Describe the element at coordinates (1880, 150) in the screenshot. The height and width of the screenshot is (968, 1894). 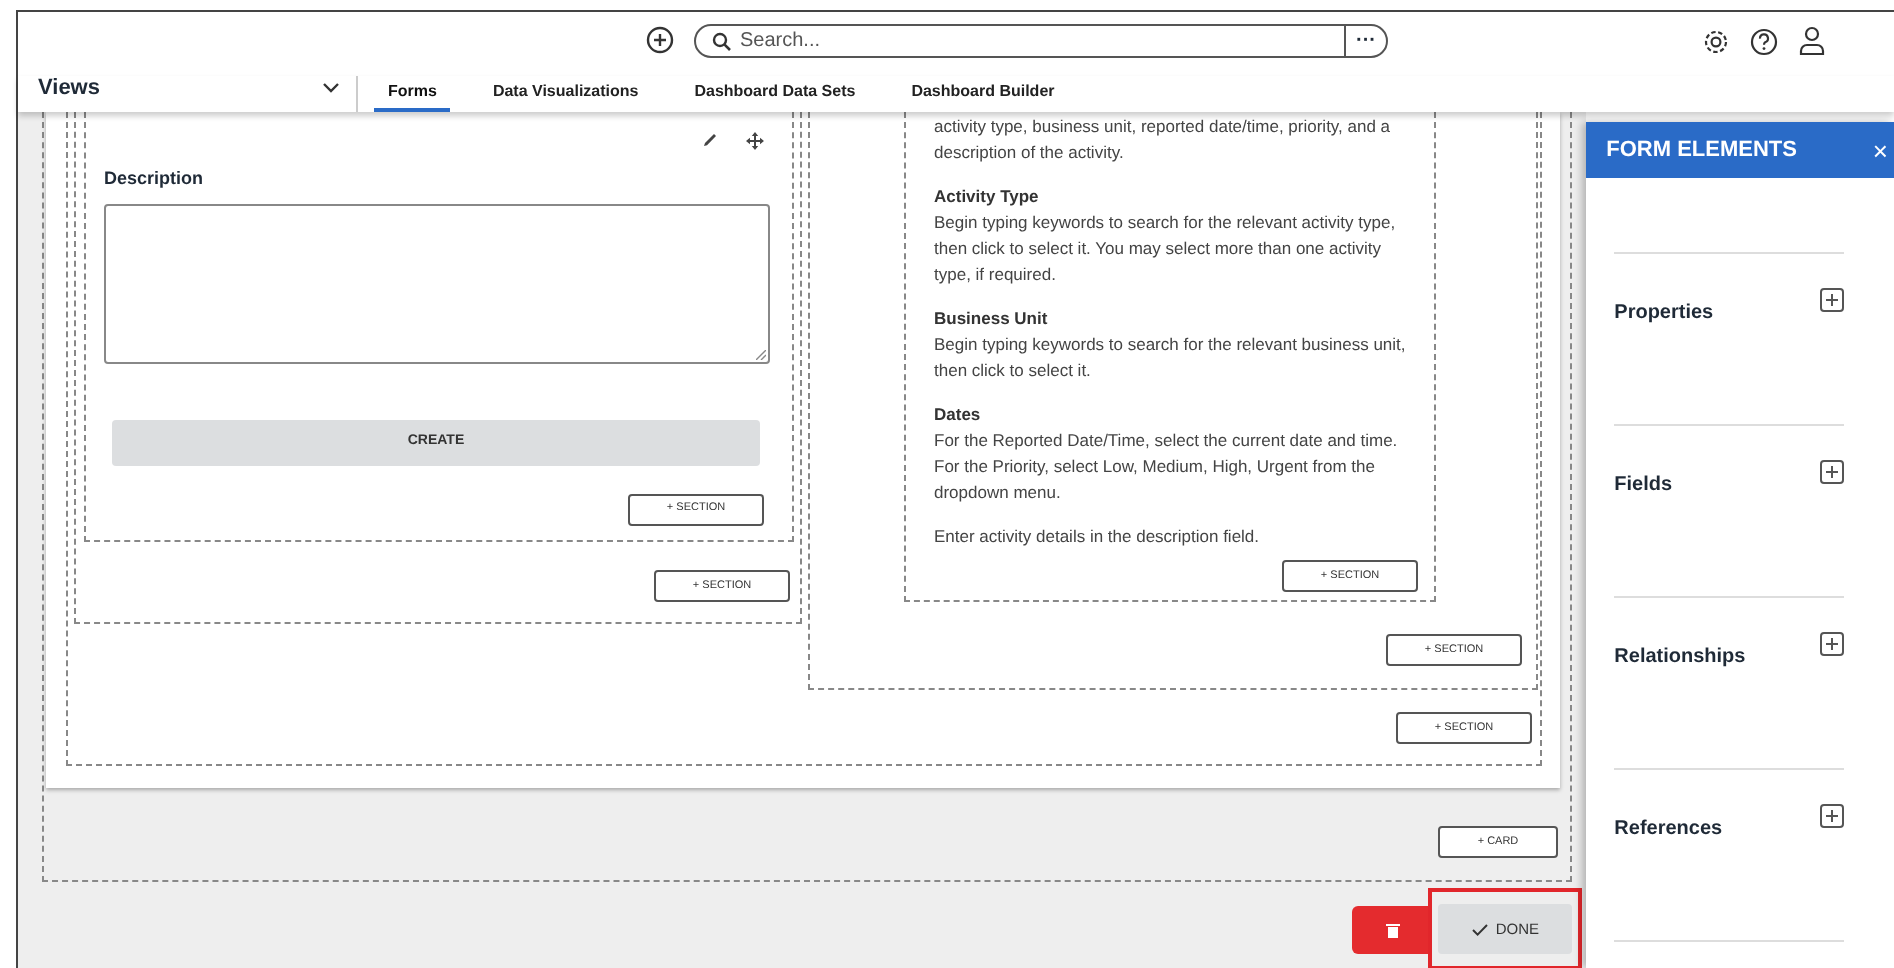
I see `close-button: ×` at that location.